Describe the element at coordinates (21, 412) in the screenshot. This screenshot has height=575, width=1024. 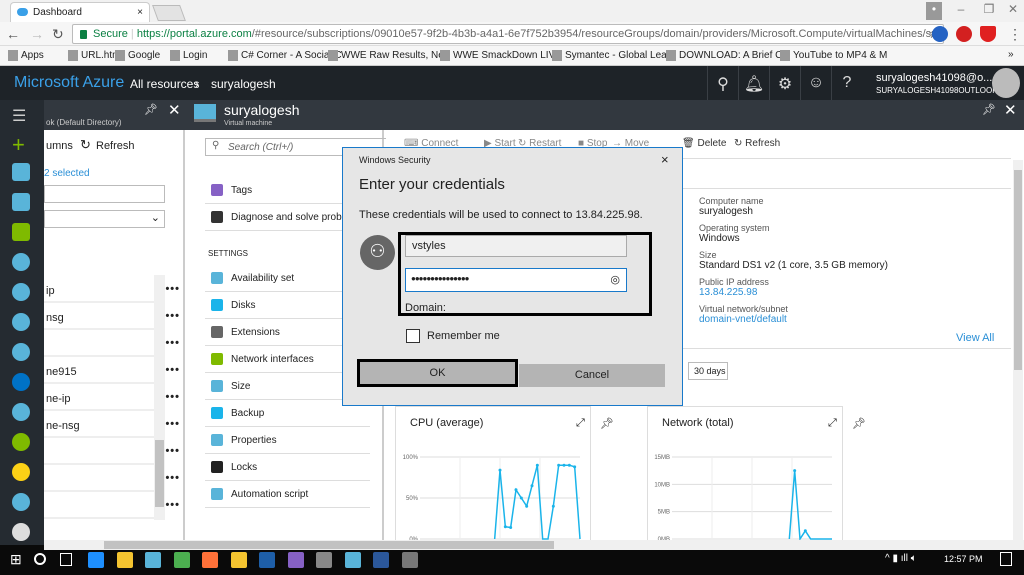
I see `nav-cloud-services-icon` at that location.